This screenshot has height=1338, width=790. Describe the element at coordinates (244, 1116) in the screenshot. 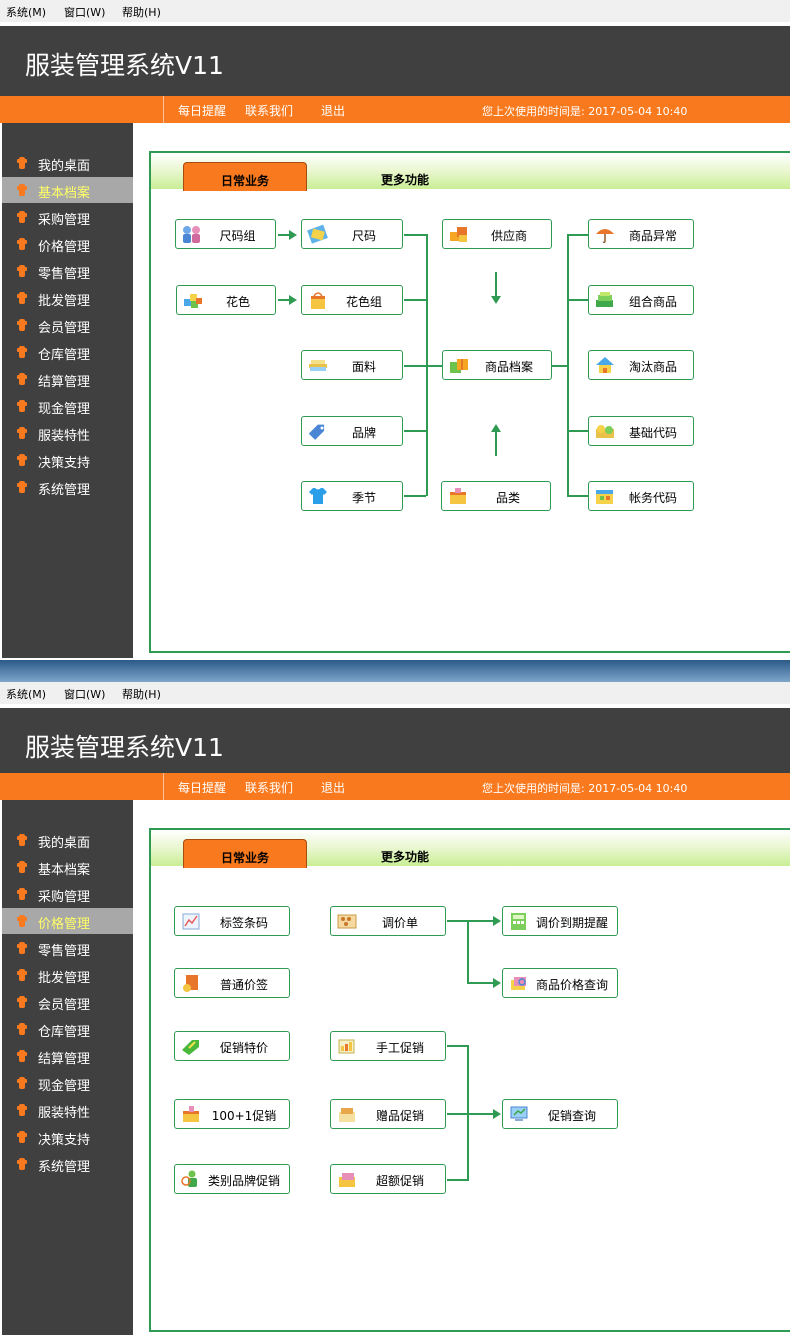

I see `button-label: 100+1促销` at that location.